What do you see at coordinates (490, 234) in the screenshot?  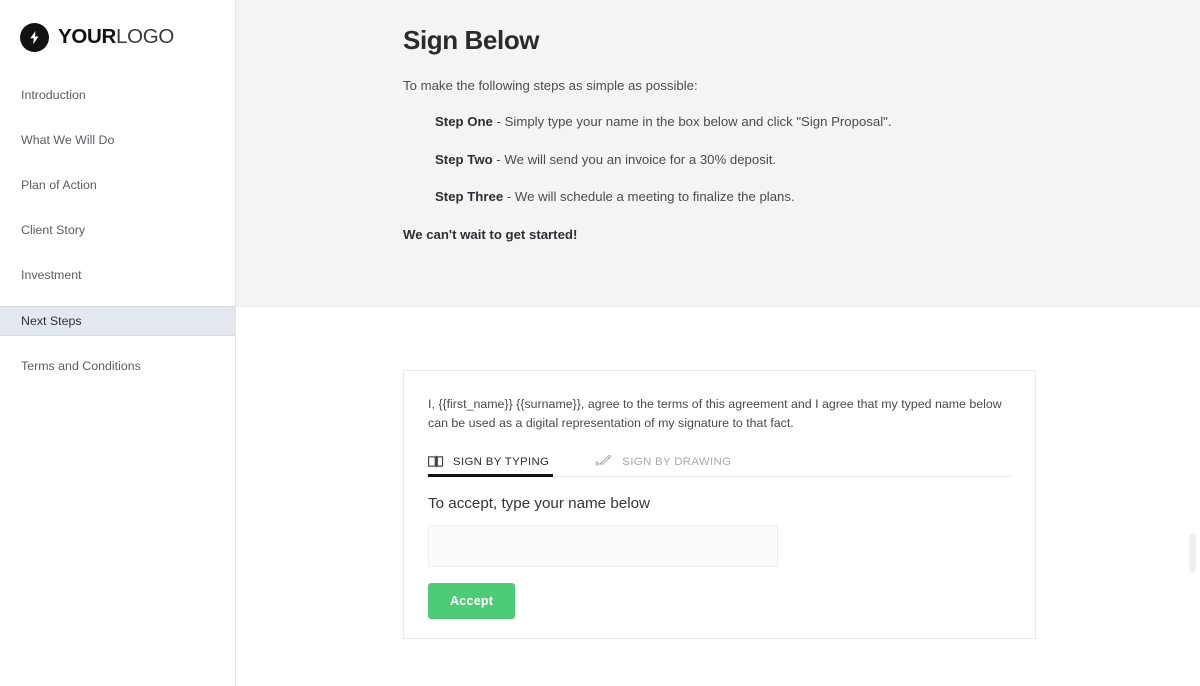 I see `closing-text: We can't wait to get started!` at bounding box center [490, 234].